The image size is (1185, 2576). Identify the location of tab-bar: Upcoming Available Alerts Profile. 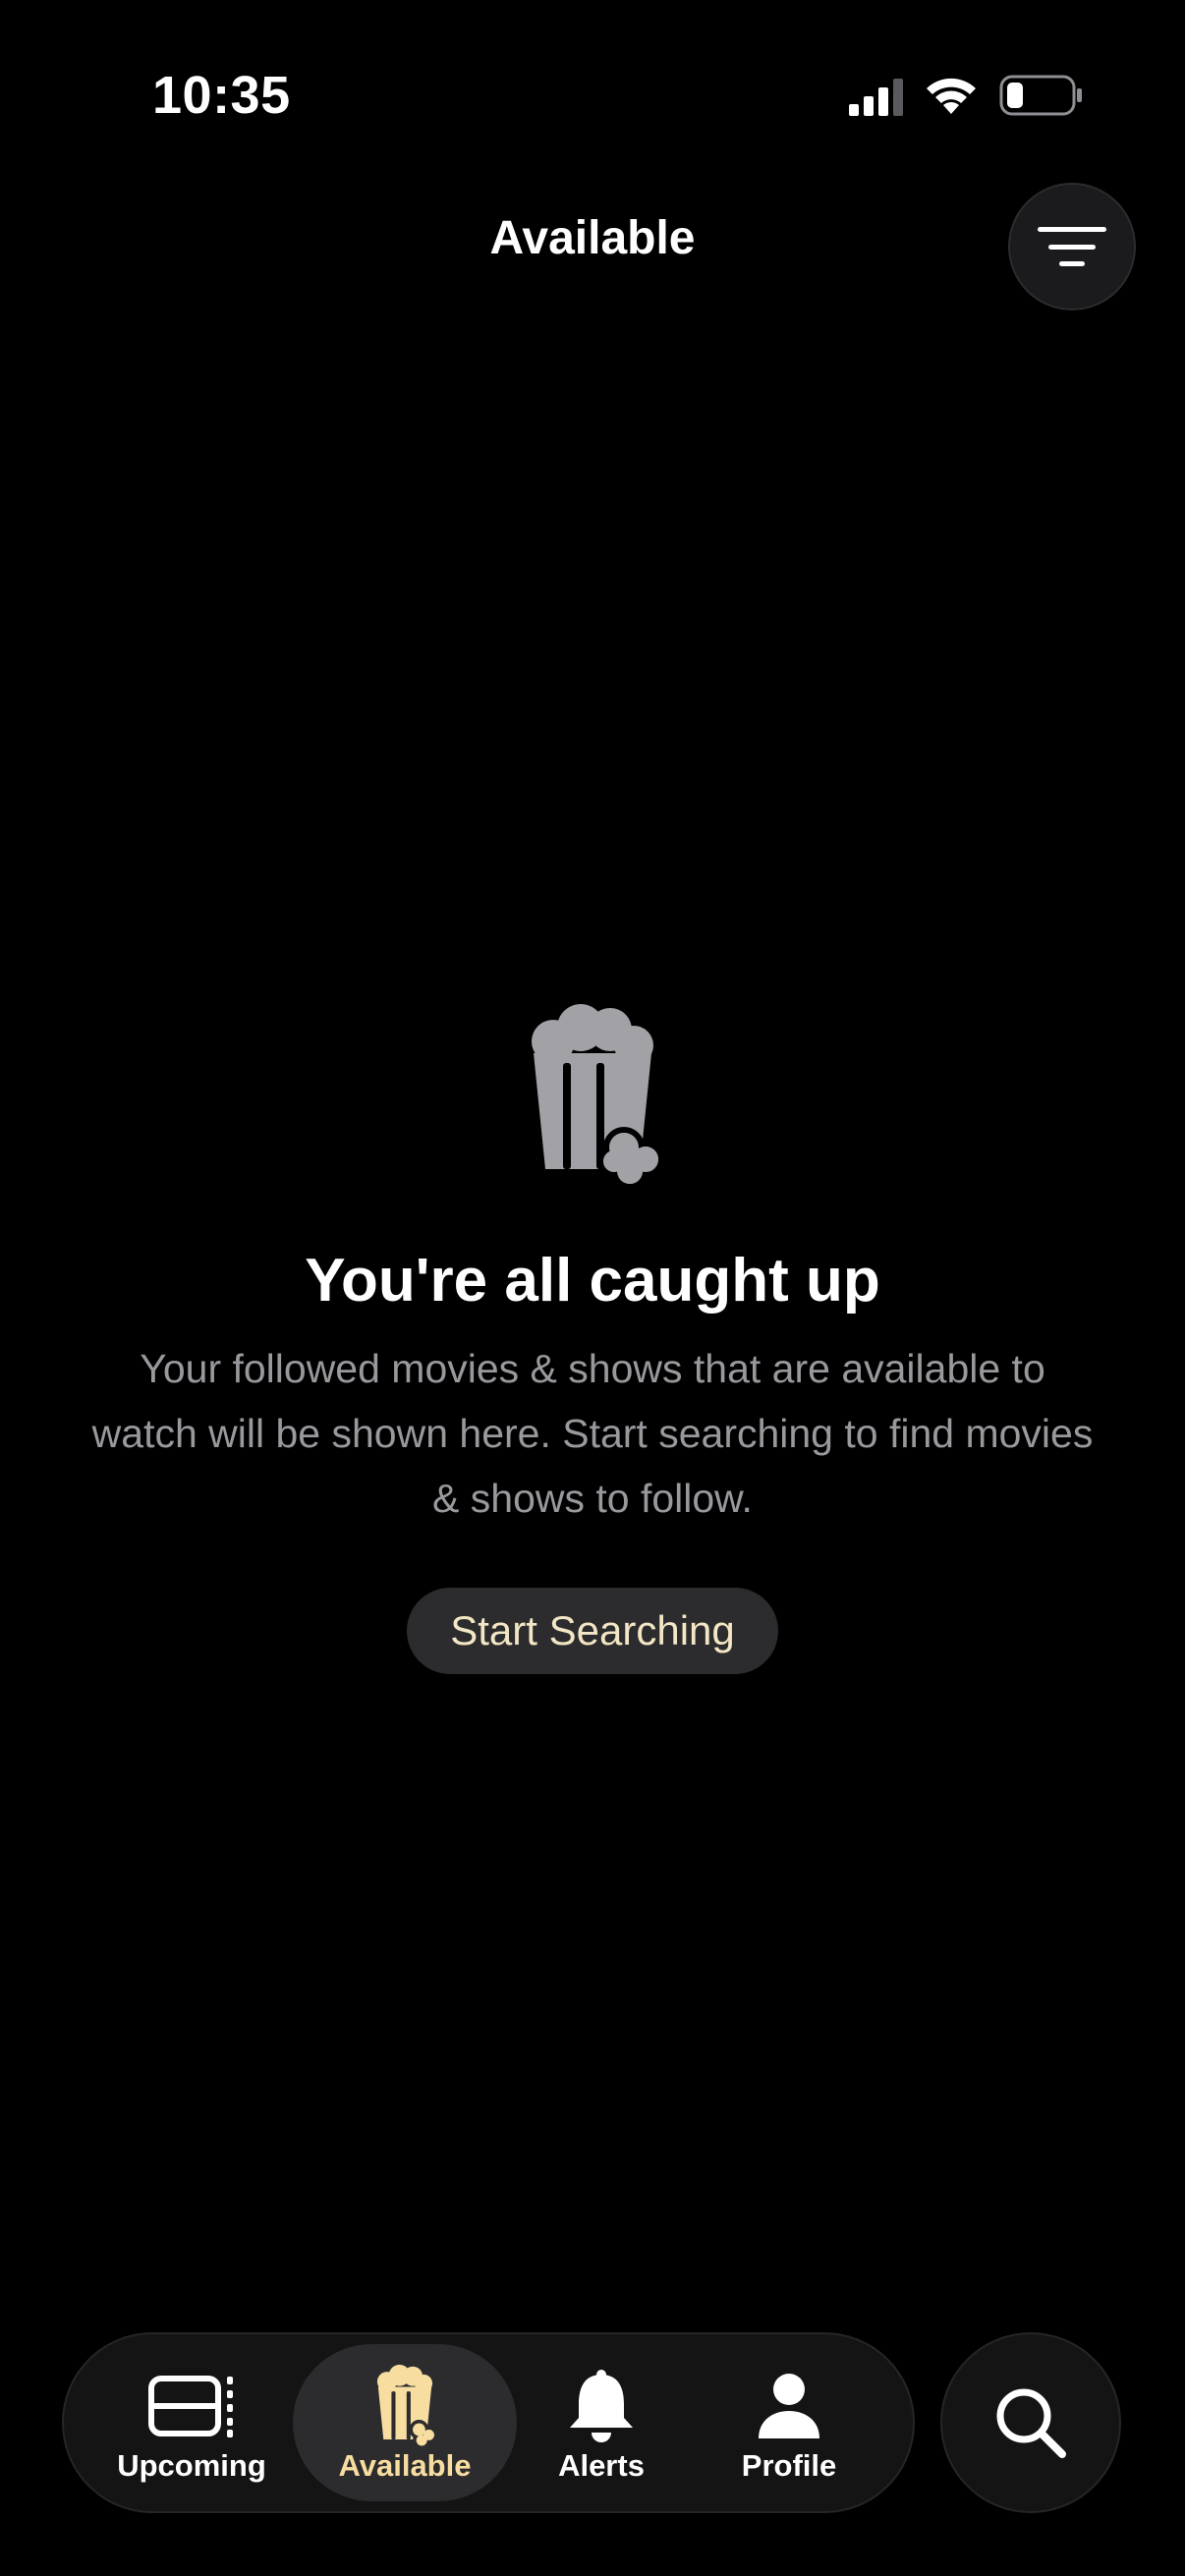
(489, 2422).